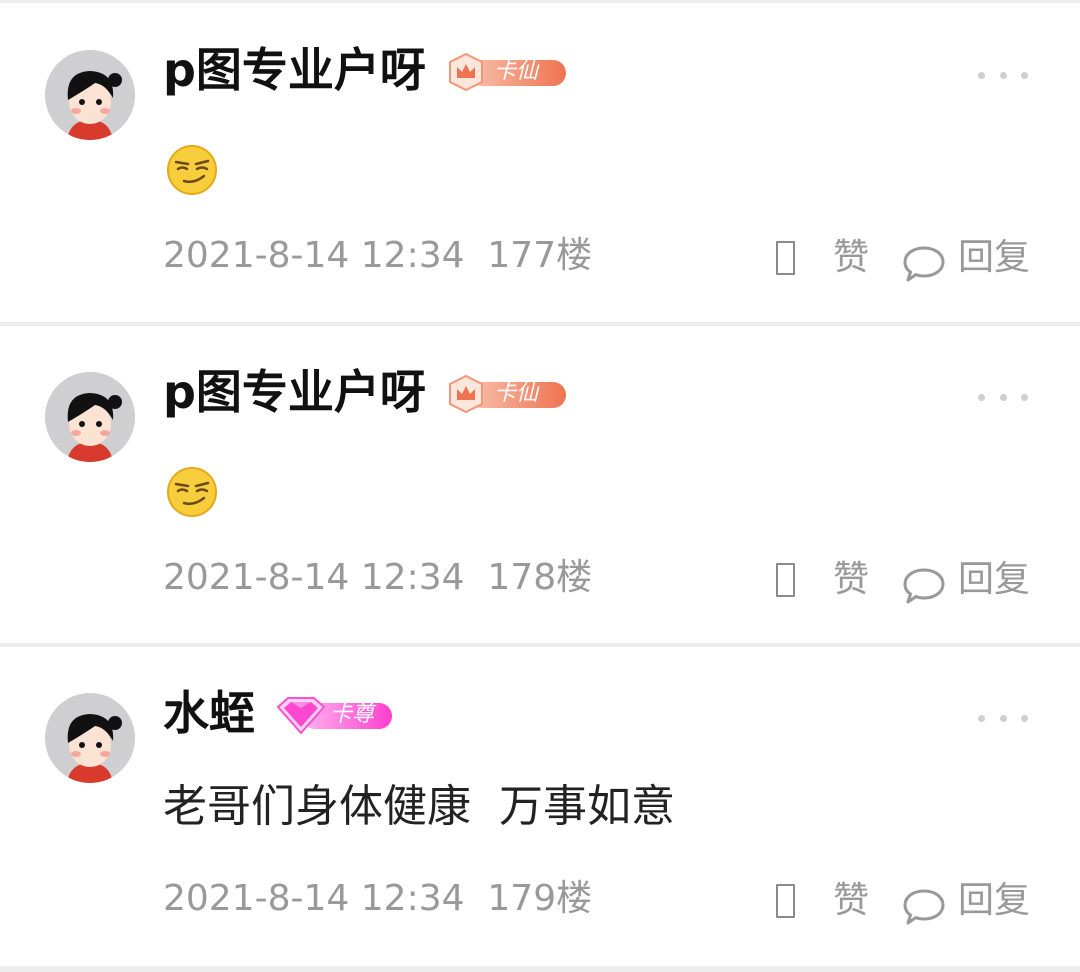  What do you see at coordinates (540, 898) in the screenshot?
I see `floor-number: 179楼` at bounding box center [540, 898].